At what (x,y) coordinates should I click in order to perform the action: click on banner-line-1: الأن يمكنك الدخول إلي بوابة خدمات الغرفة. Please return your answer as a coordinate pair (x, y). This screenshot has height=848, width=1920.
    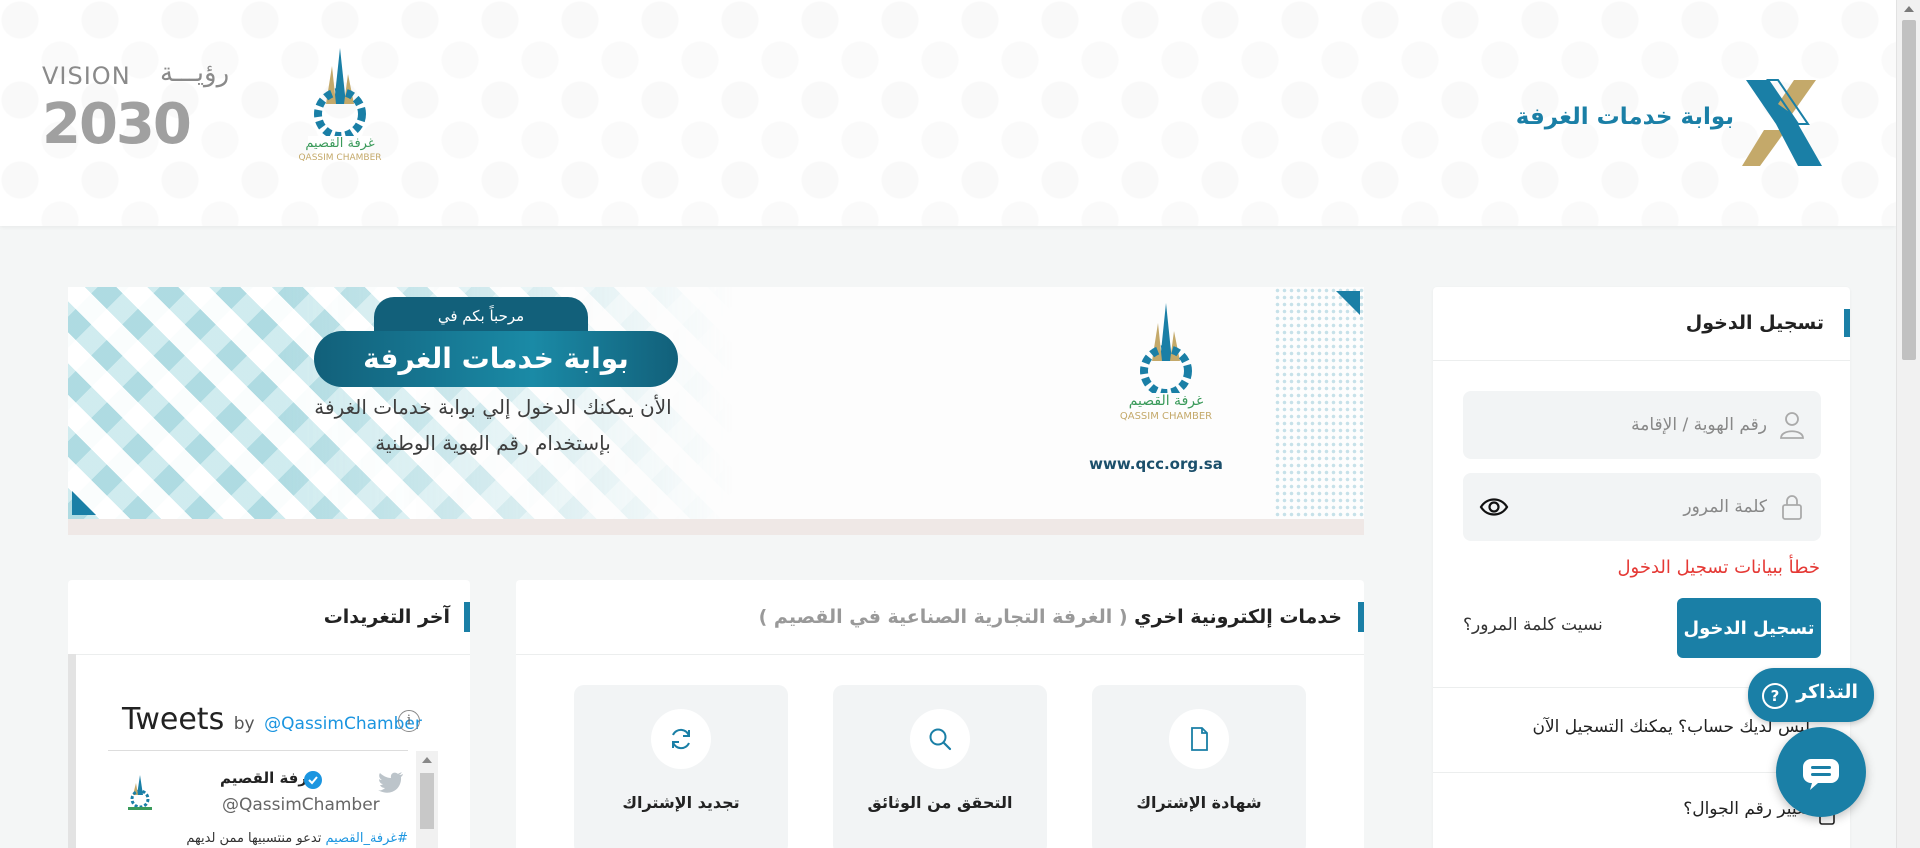
    Looking at the image, I should click on (493, 407).